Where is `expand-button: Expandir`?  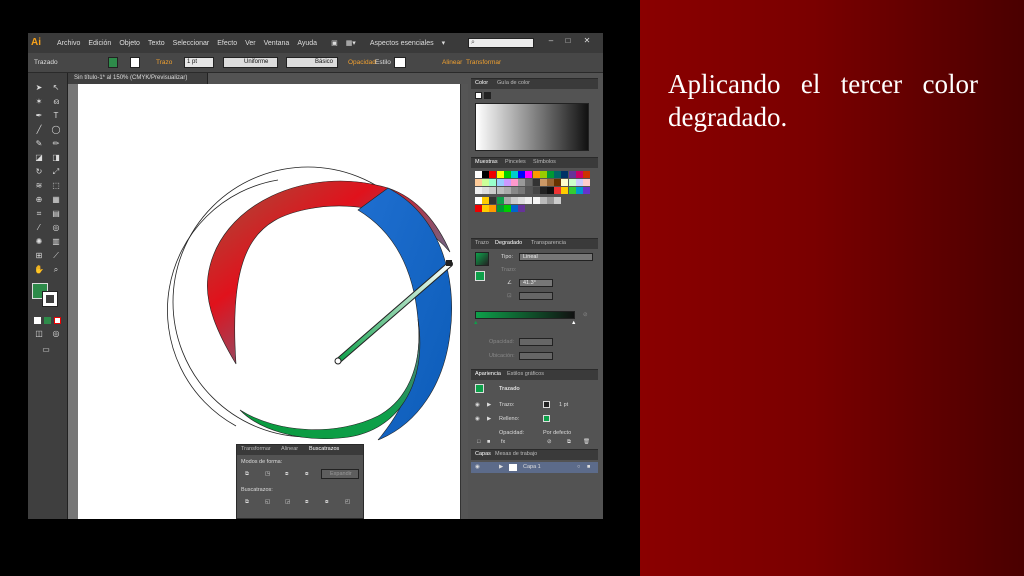 expand-button: Expandir is located at coordinates (340, 474).